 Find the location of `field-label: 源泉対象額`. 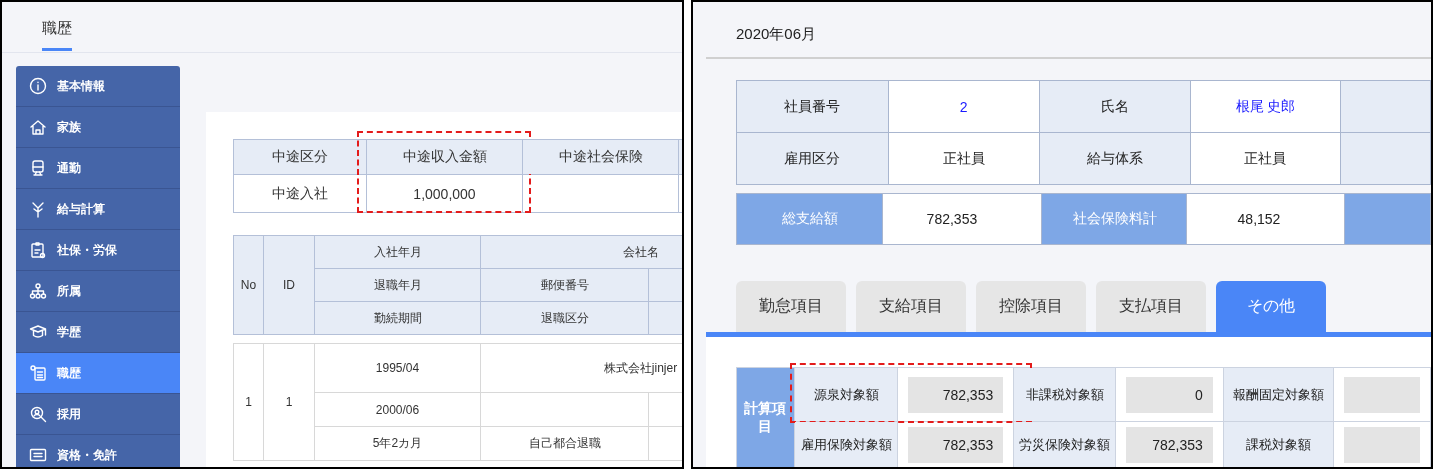

field-label: 源泉対象額 is located at coordinates (846, 394).